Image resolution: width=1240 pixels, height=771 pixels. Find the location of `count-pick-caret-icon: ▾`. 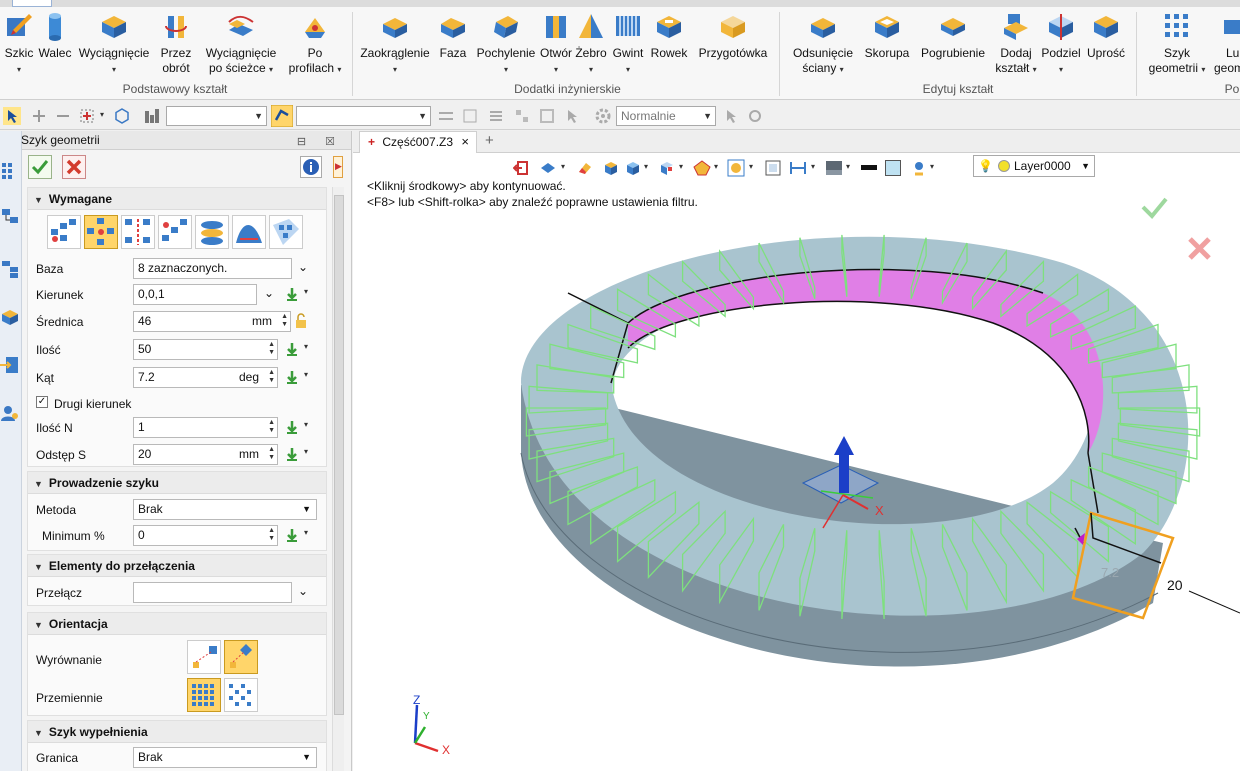

count-pick-caret-icon: ▾ is located at coordinates (306, 346).